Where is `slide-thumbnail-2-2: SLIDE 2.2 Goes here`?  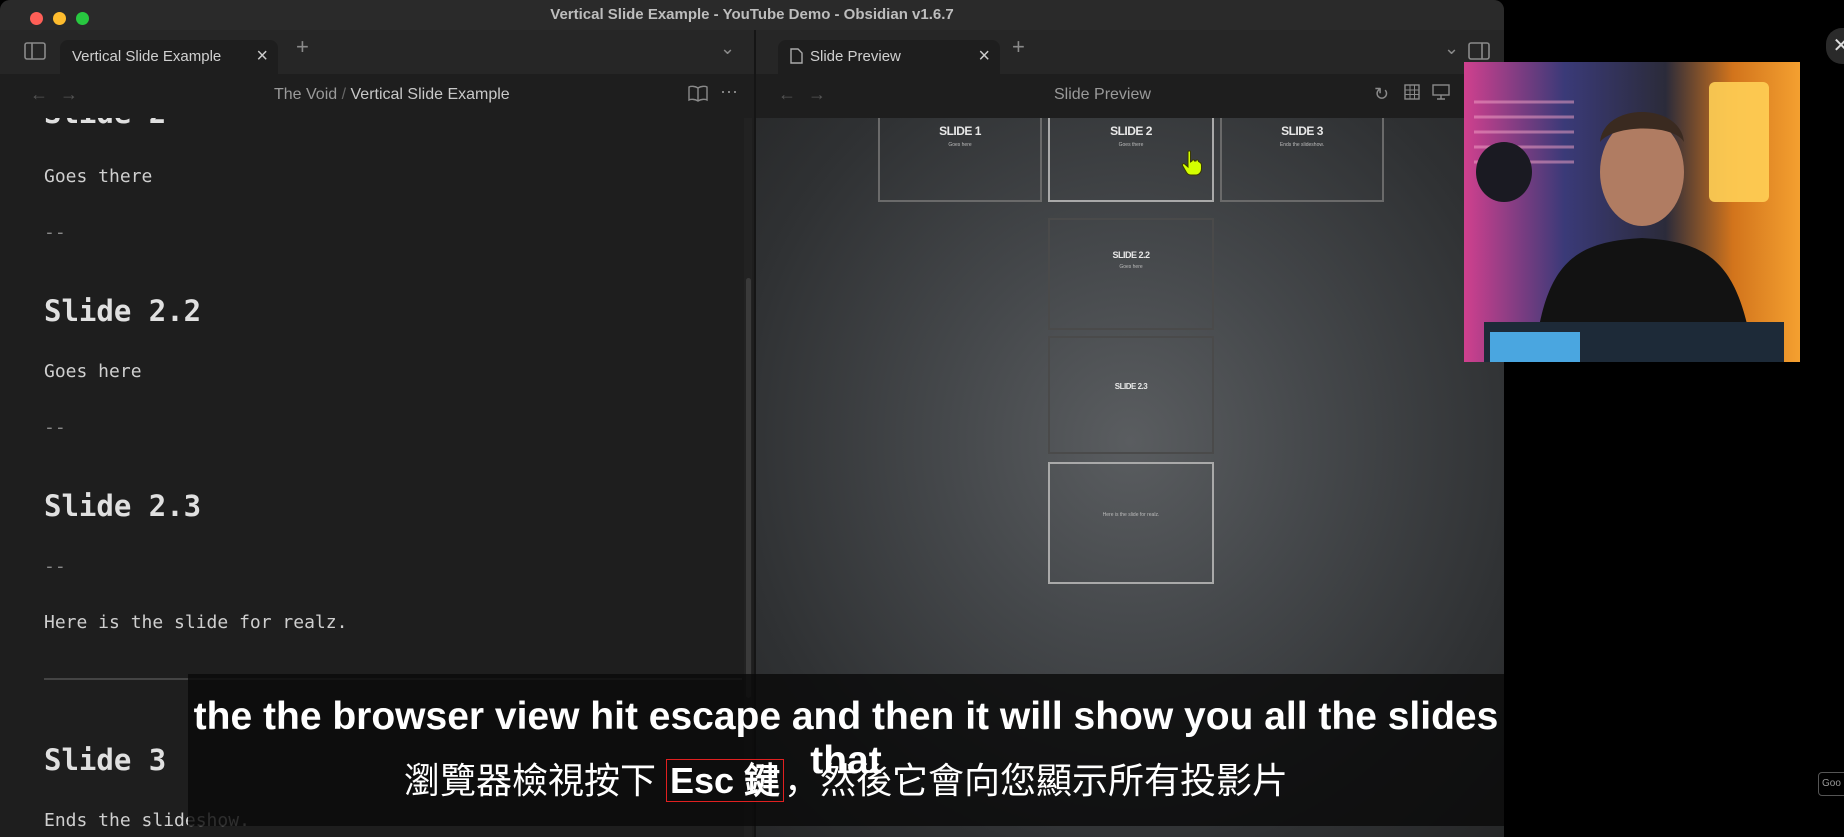
slide-thumbnail-2-2: SLIDE 2.2 Goes here is located at coordinates (1131, 274).